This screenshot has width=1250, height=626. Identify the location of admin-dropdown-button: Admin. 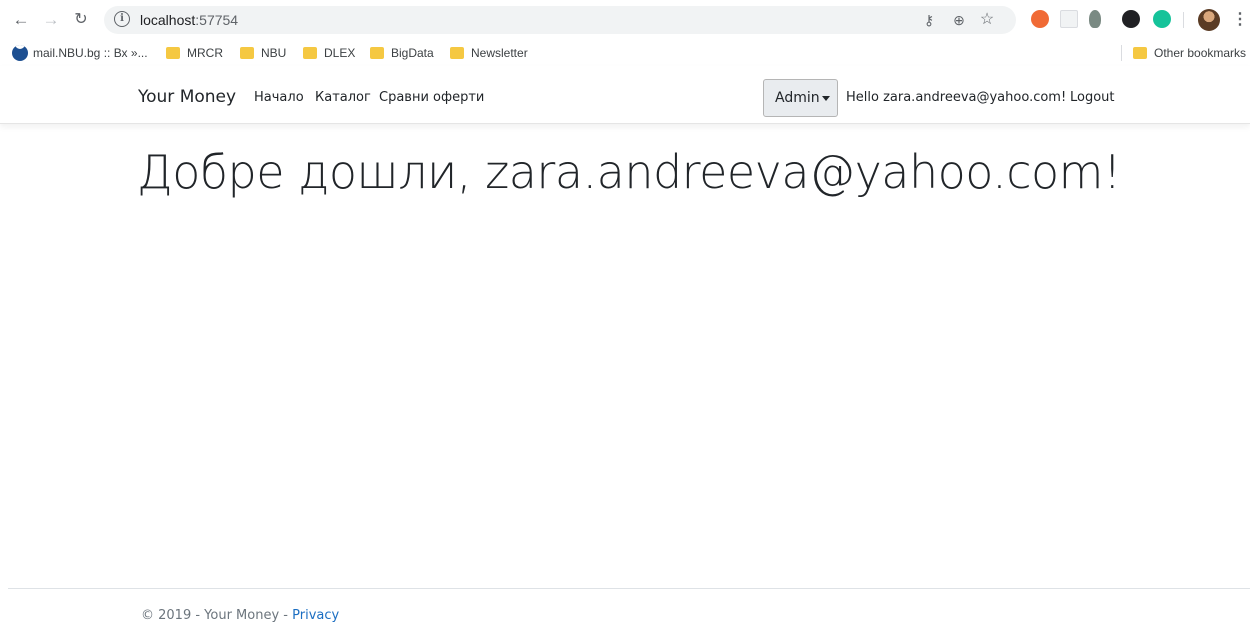
(800, 98).